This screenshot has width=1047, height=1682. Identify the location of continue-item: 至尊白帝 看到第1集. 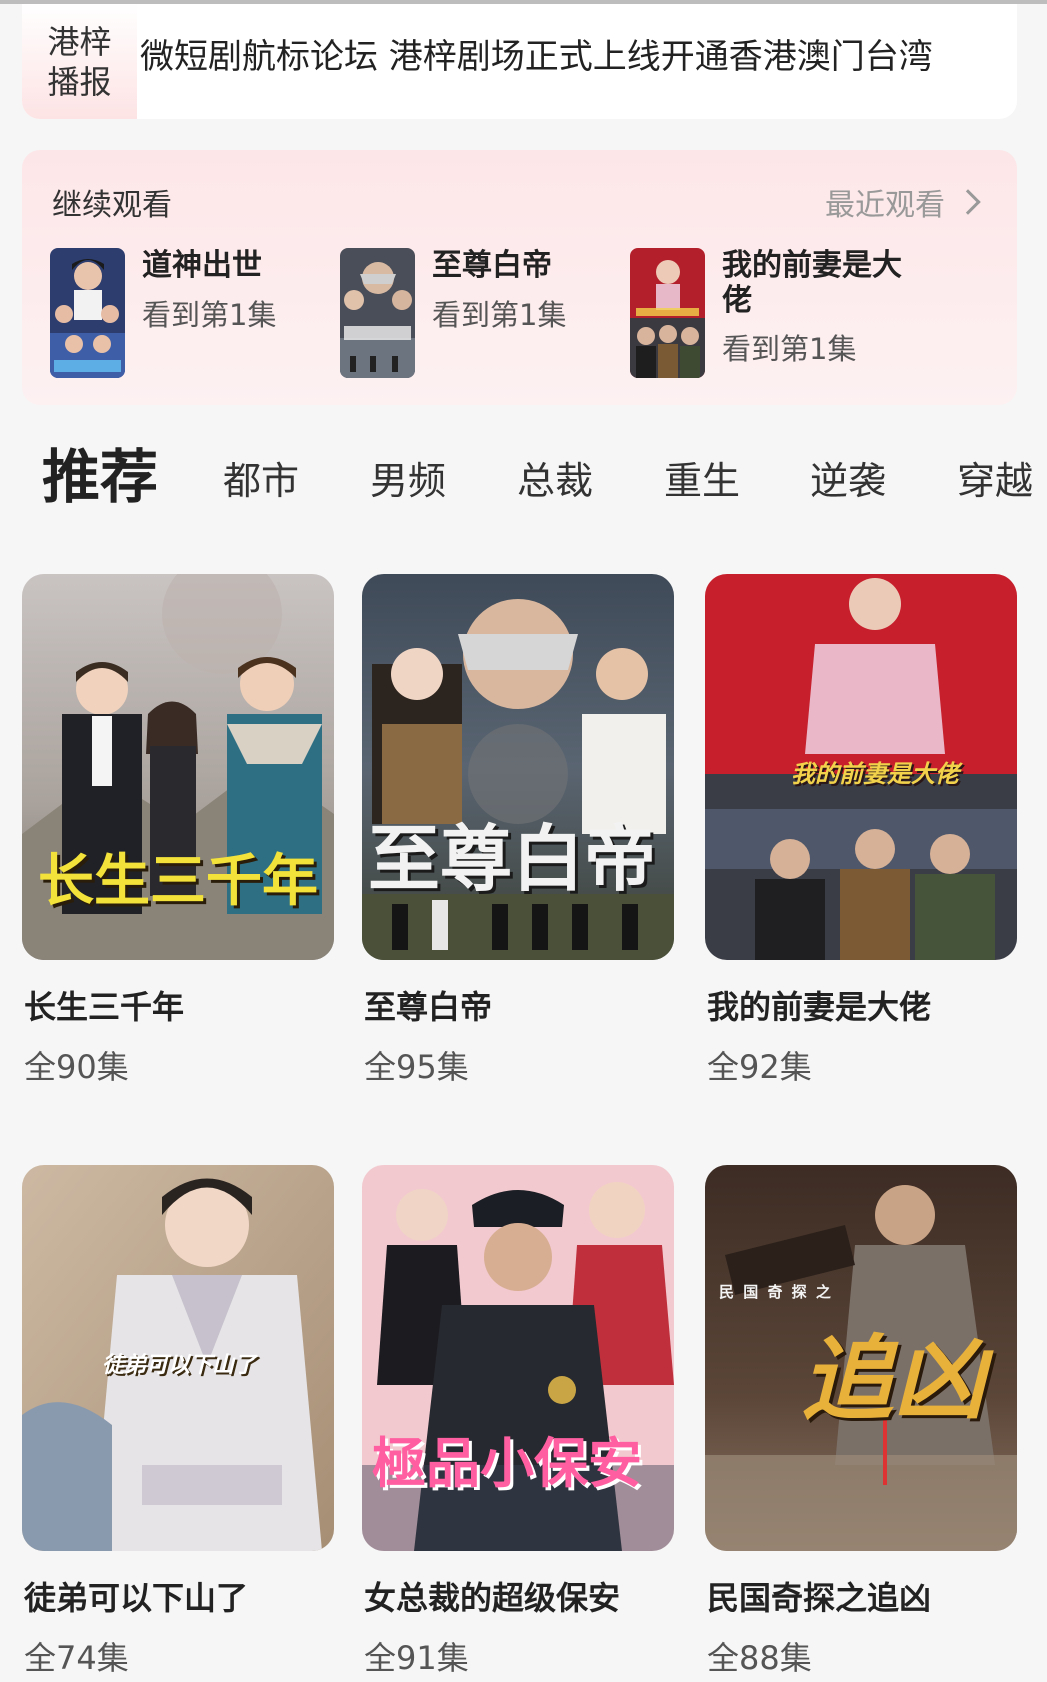
(490, 313).